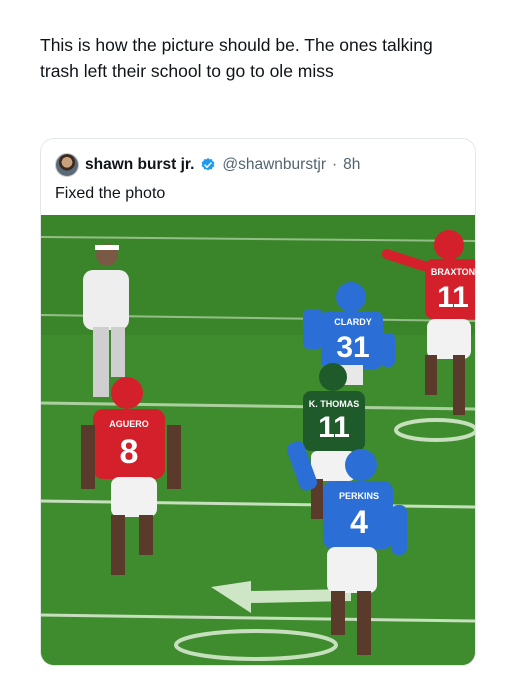 This screenshot has height=683, width=512. What do you see at coordinates (334, 404) in the screenshot?
I see `player-name-k-thomas: K. THOMAS` at bounding box center [334, 404].